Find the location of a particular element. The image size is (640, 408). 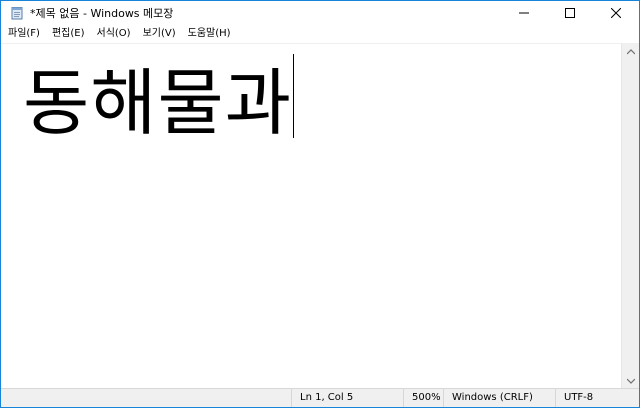

chevron-down-icon is located at coordinates (630, 381).